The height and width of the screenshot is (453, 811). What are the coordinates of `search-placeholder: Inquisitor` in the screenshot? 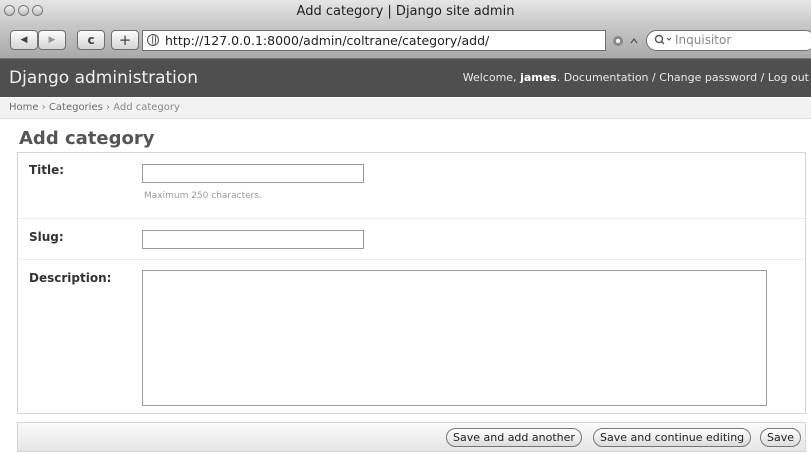 It's located at (703, 40).